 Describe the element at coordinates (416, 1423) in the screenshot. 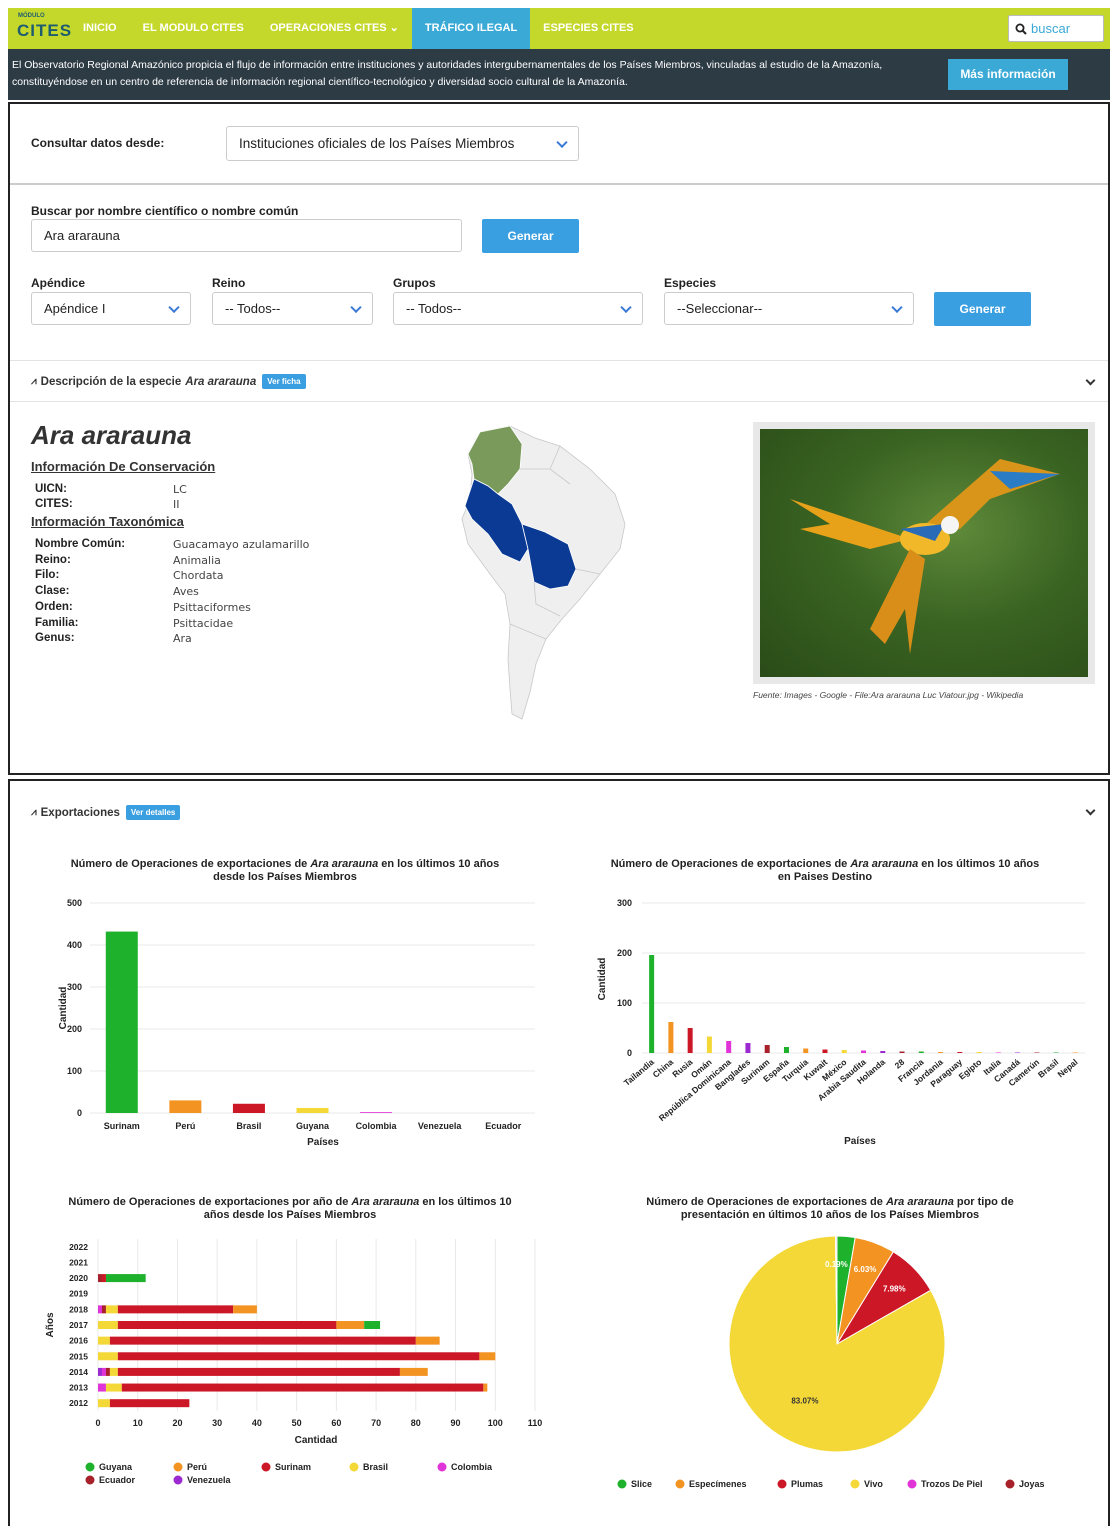

I see `x-tick-label: 80` at that location.